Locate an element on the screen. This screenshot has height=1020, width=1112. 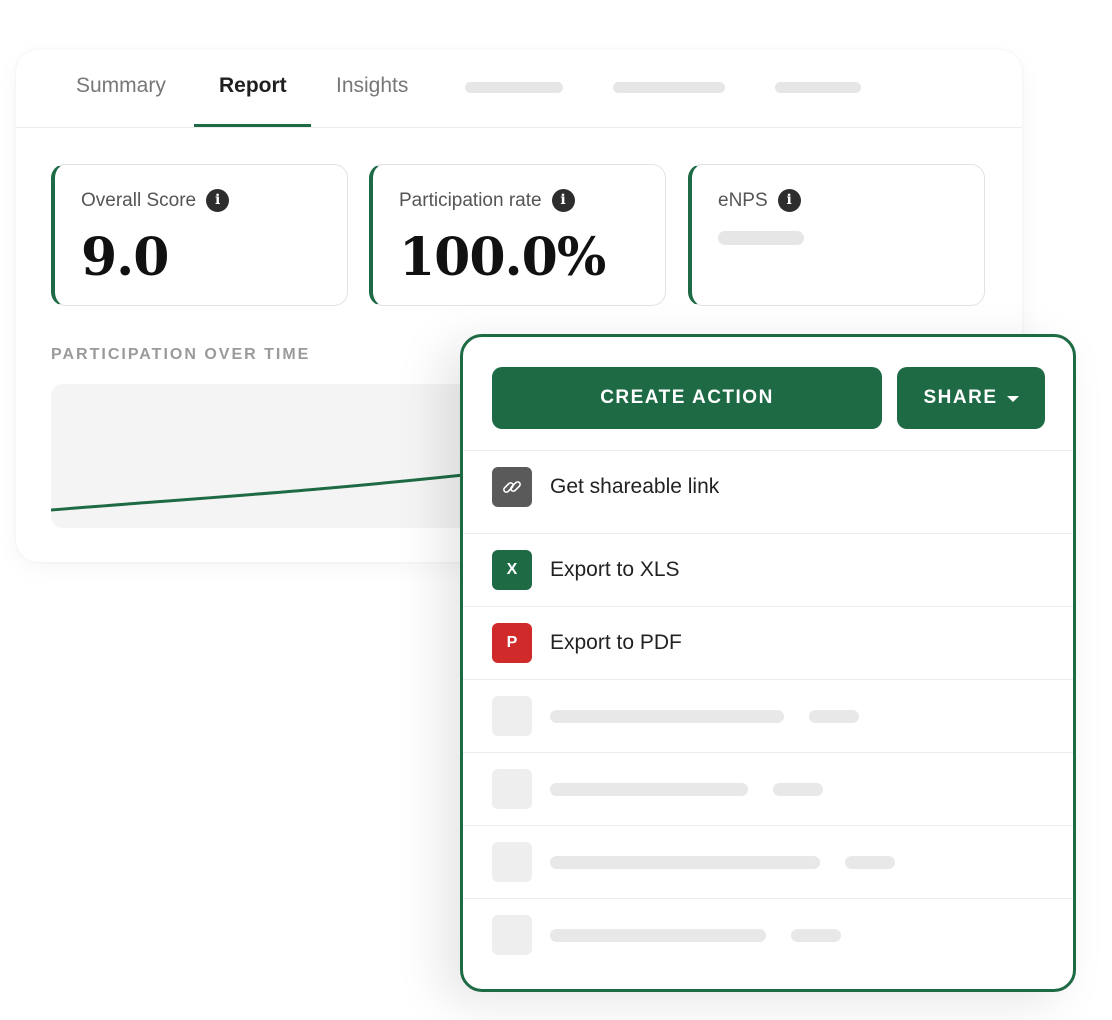
menu-item-label: Export to XLS is located at coordinates (615, 569).